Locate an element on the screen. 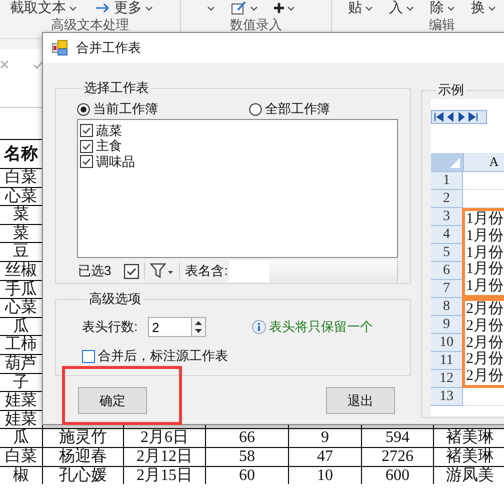 The image size is (504, 488). table-cell: 600 is located at coordinates (397, 475).